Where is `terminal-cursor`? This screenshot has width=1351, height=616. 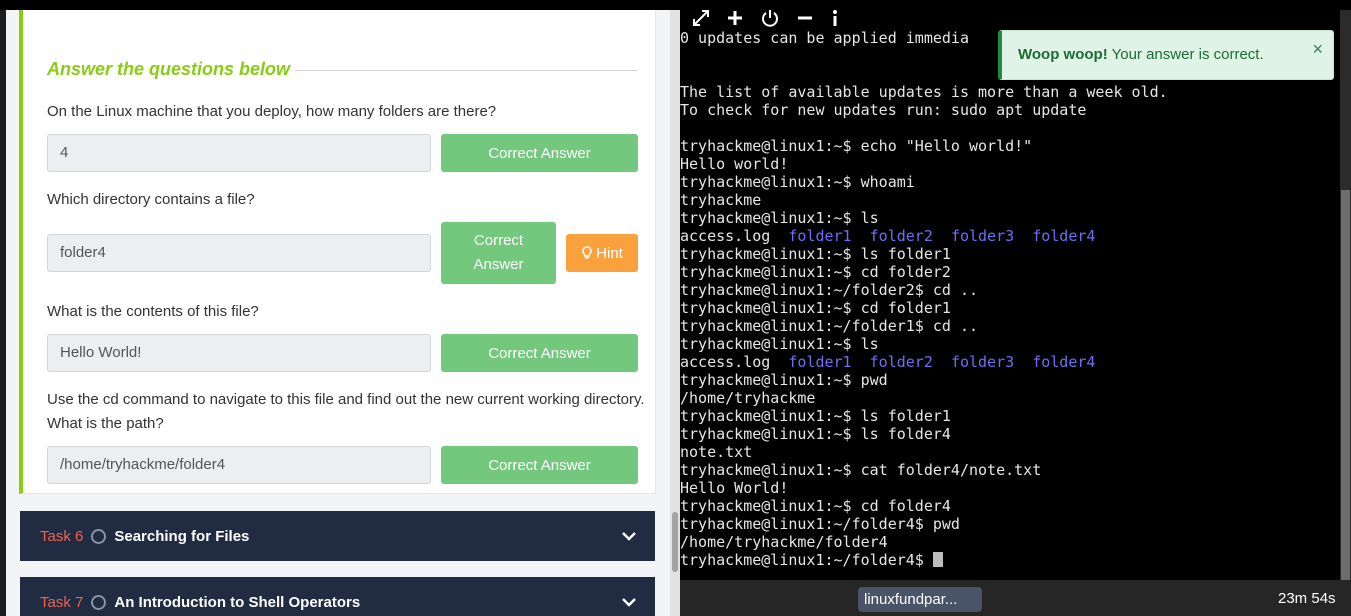
terminal-cursor is located at coordinates (937, 559).